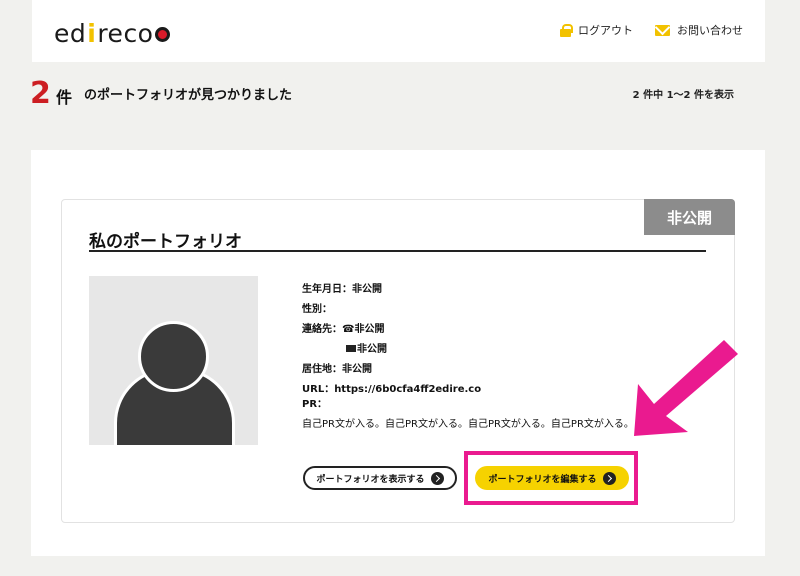 The height and width of the screenshot is (576, 800). I want to click on profile-contact-email: 非公開, so click(391, 350).